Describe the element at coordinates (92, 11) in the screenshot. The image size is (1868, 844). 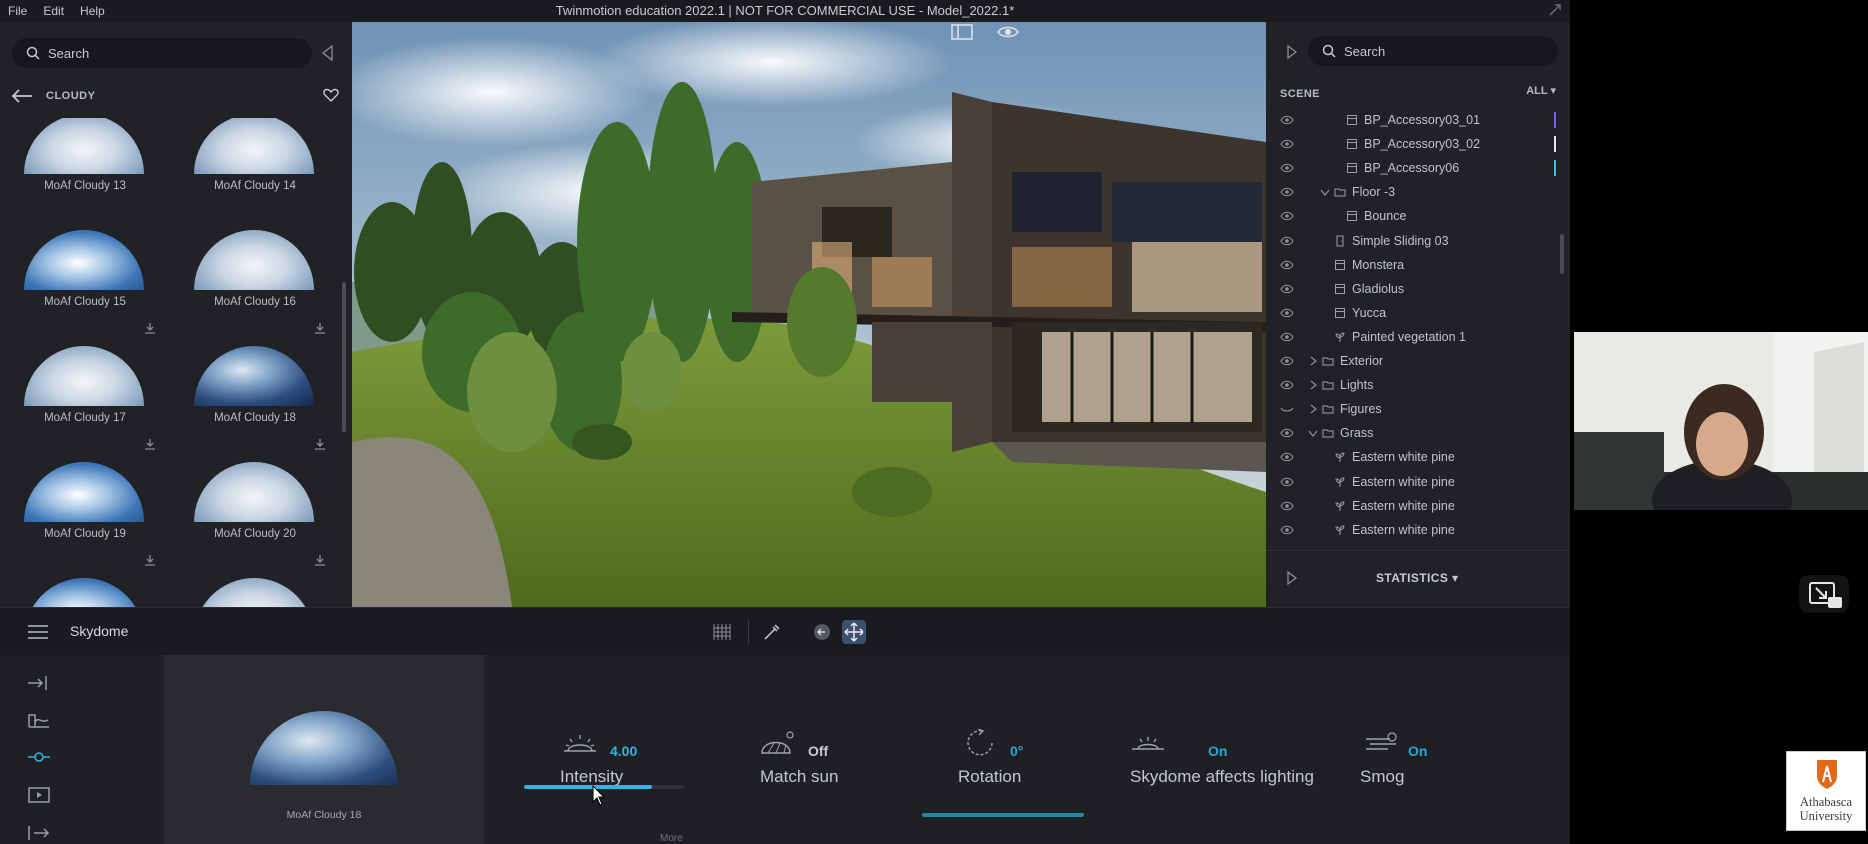
I see `menu-help: Help` at that location.